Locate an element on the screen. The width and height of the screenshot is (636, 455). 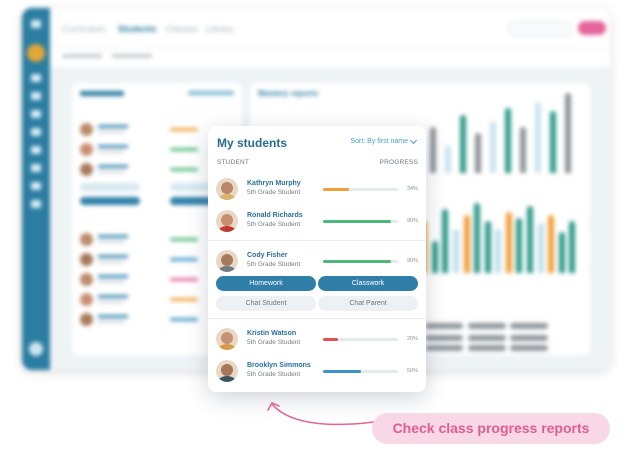
classwork-button: Classwork is located at coordinates (368, 283).